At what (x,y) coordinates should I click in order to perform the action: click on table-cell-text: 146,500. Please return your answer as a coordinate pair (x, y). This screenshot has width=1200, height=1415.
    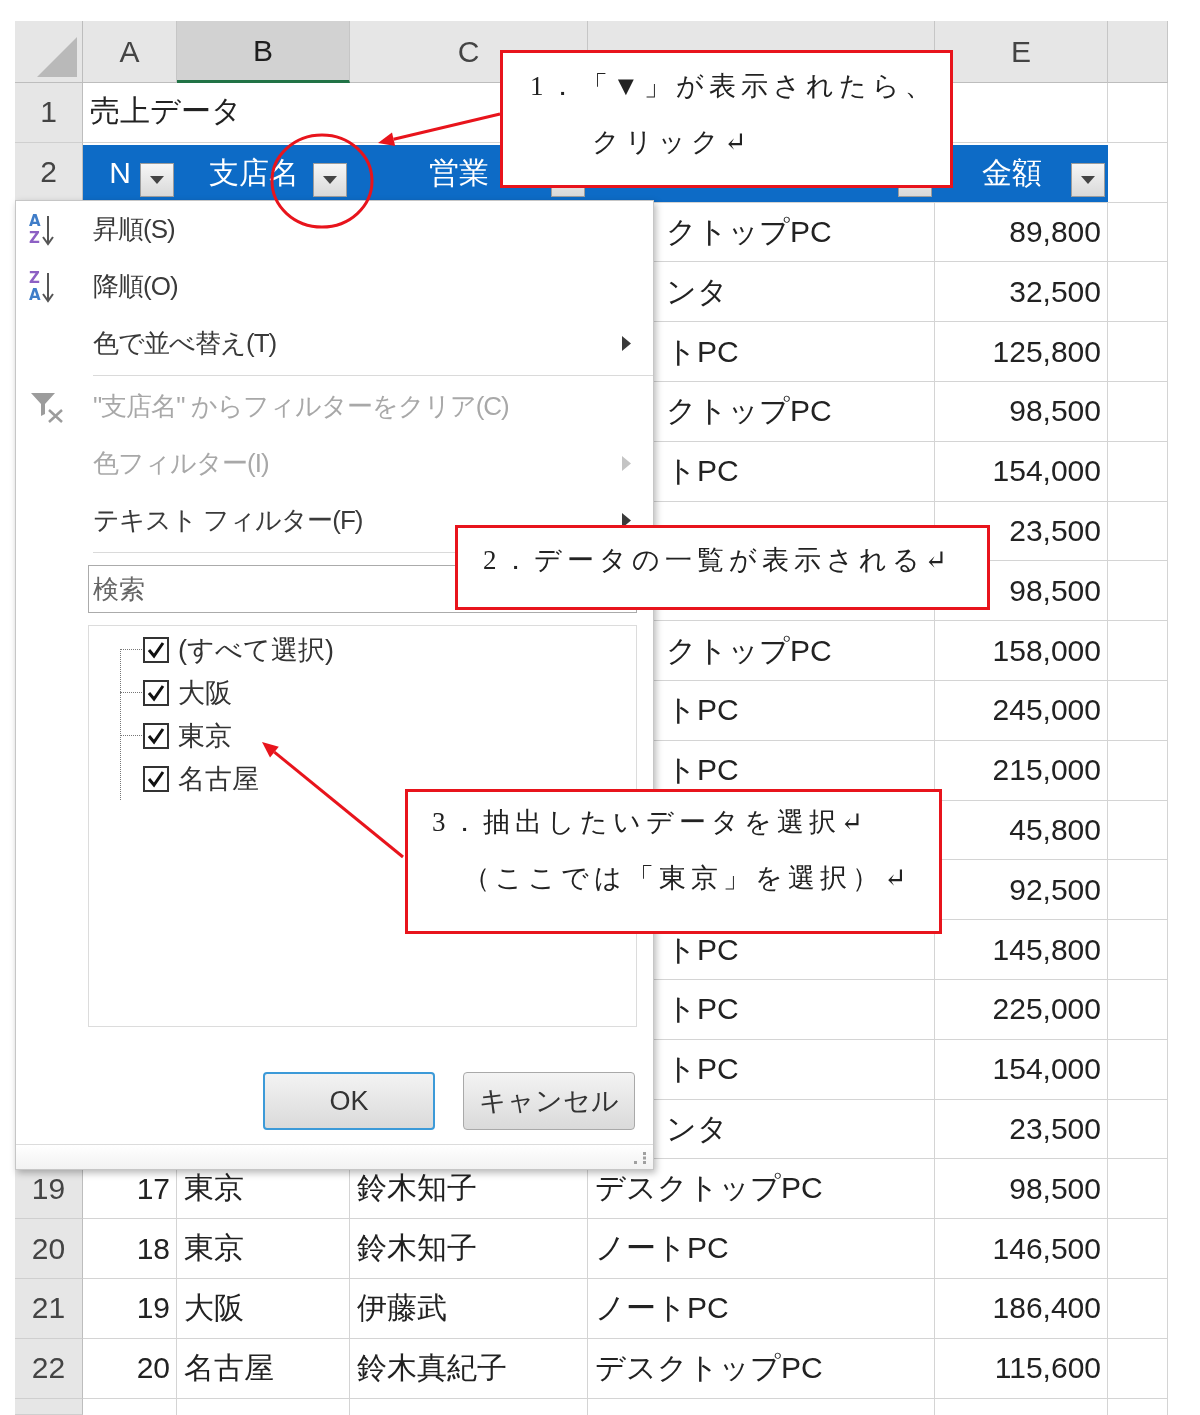
    Looking at the image, I should click on (1046, 1248).